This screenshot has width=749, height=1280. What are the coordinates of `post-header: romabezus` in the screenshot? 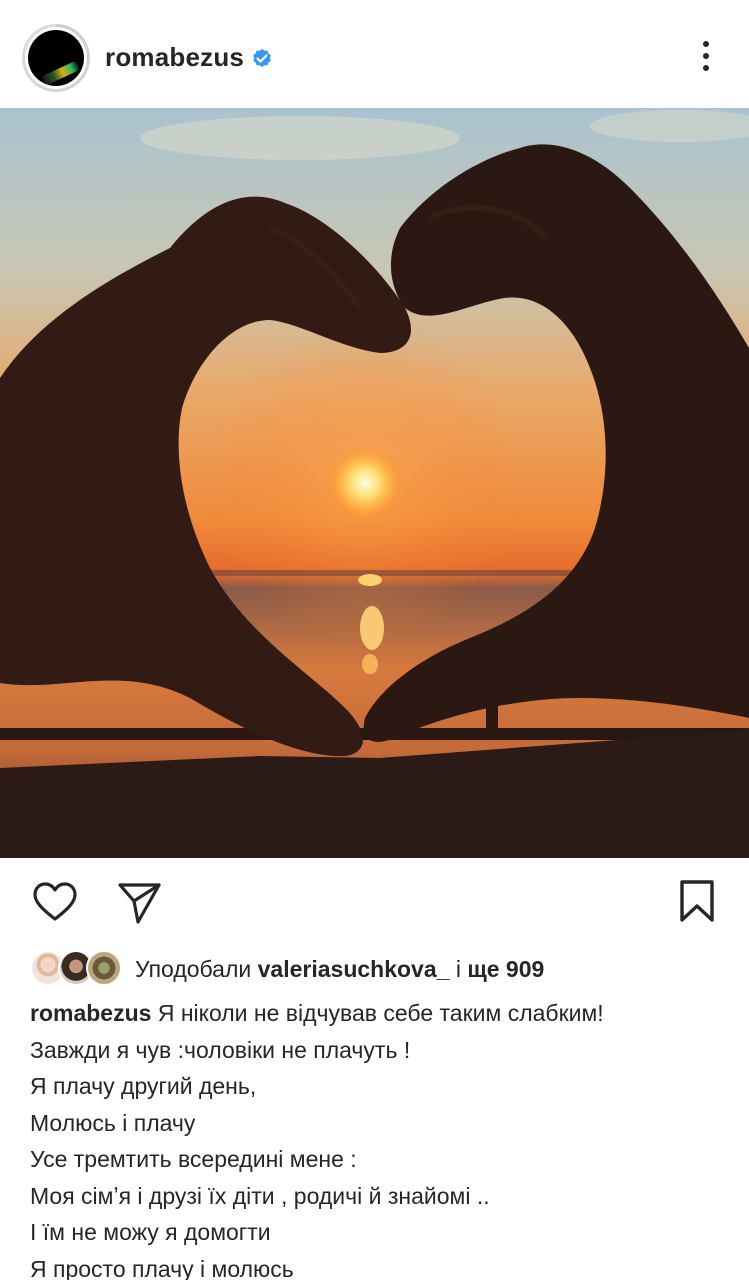 It's located at (374, 54).